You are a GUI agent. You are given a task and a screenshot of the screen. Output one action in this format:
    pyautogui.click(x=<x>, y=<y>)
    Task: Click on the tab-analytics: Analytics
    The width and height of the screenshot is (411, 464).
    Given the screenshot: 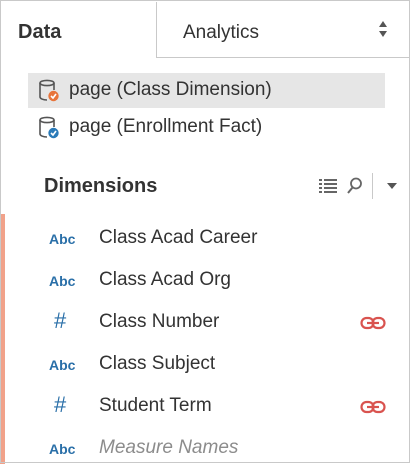 What is the action you would take?
    pyautogui.click(x=283, y=30)
    